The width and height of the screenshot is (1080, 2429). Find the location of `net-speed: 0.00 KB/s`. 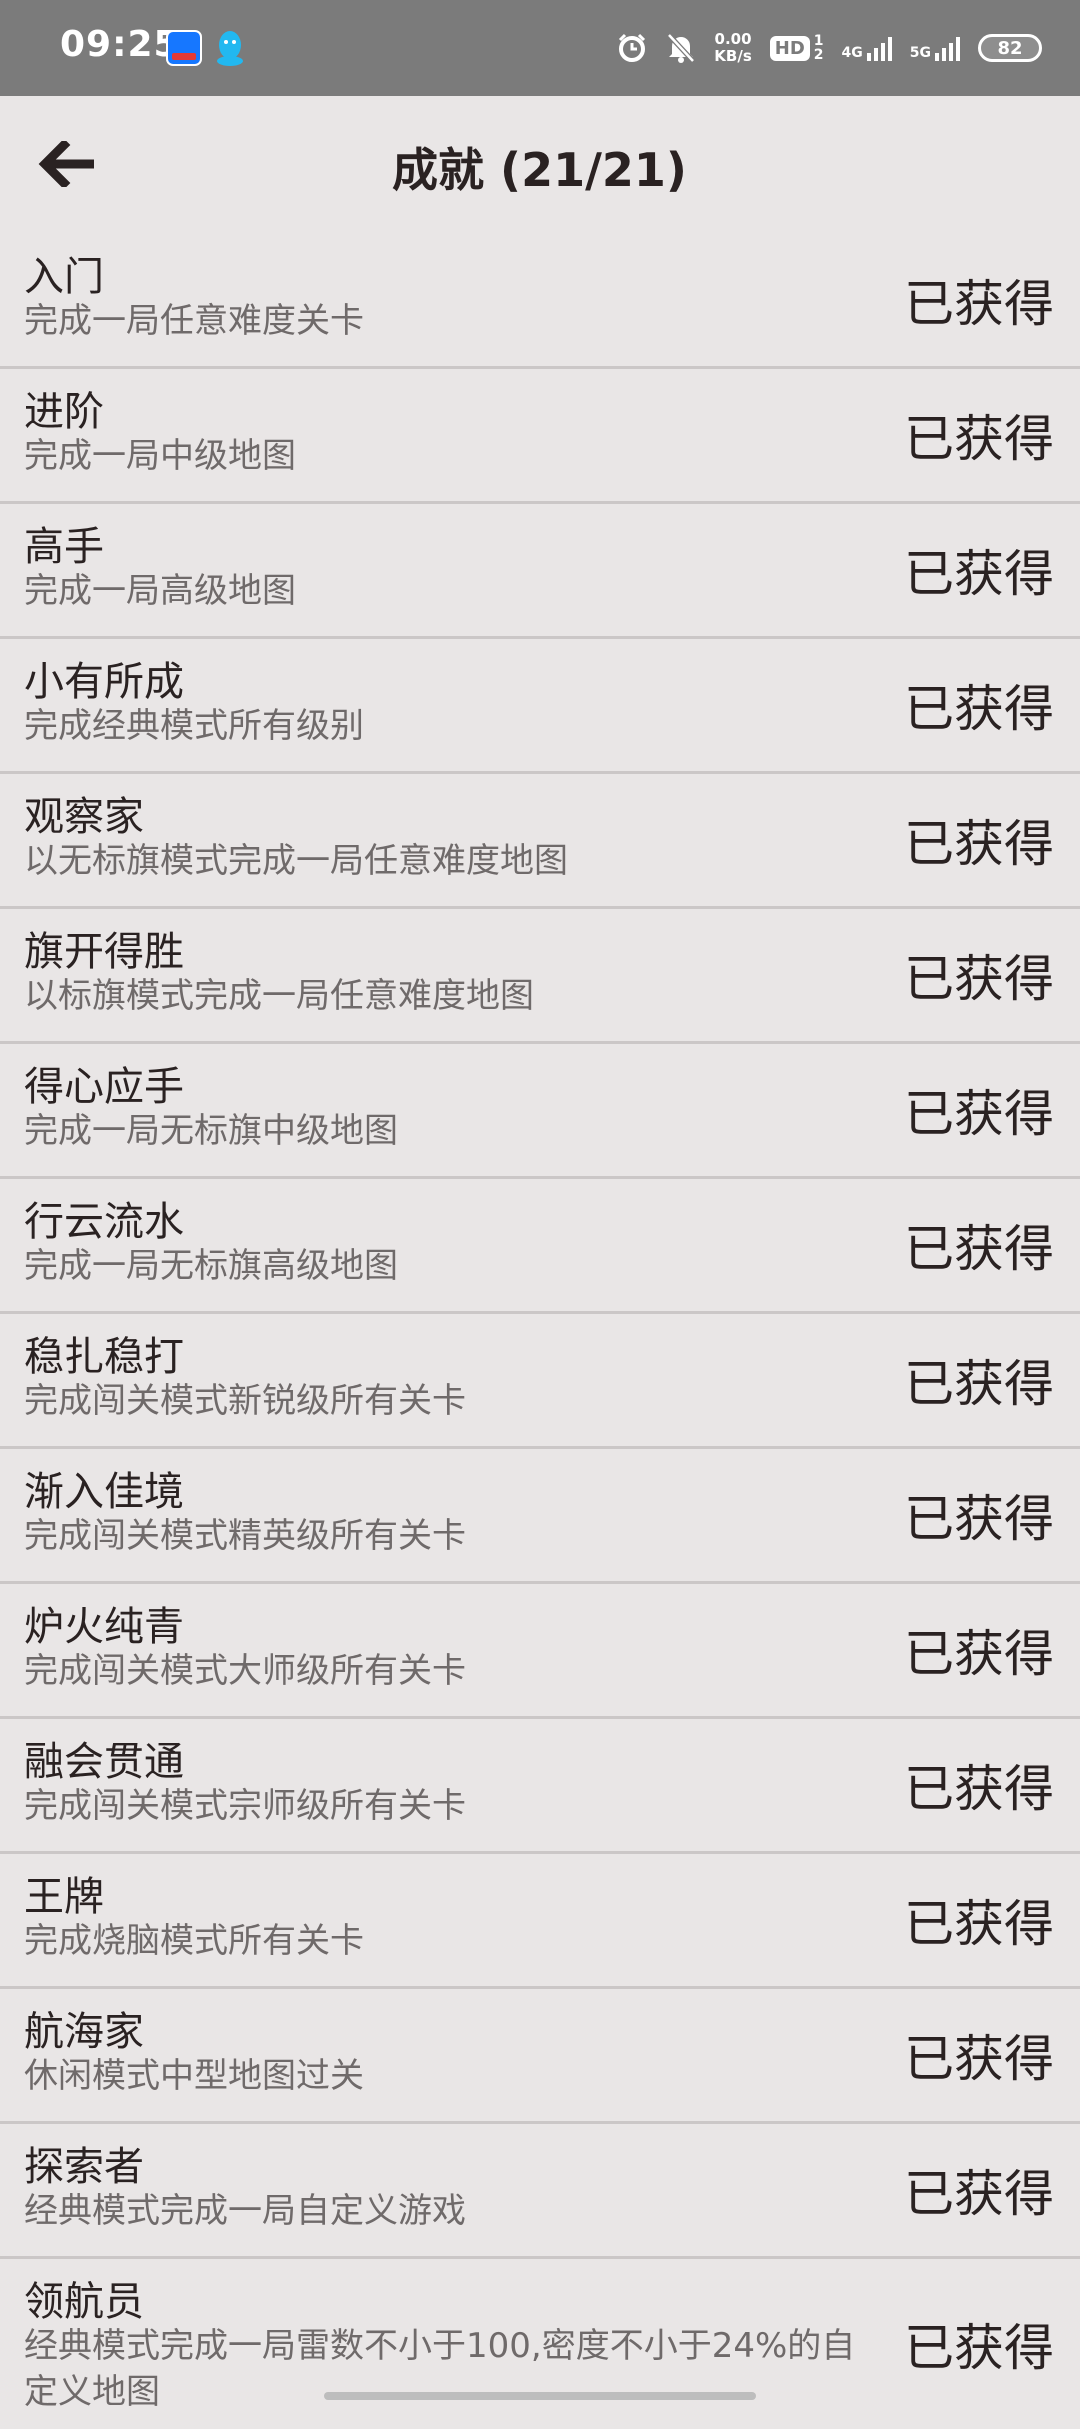

net-speed: 0.00 KB/s is located at coordinates (732, 48).